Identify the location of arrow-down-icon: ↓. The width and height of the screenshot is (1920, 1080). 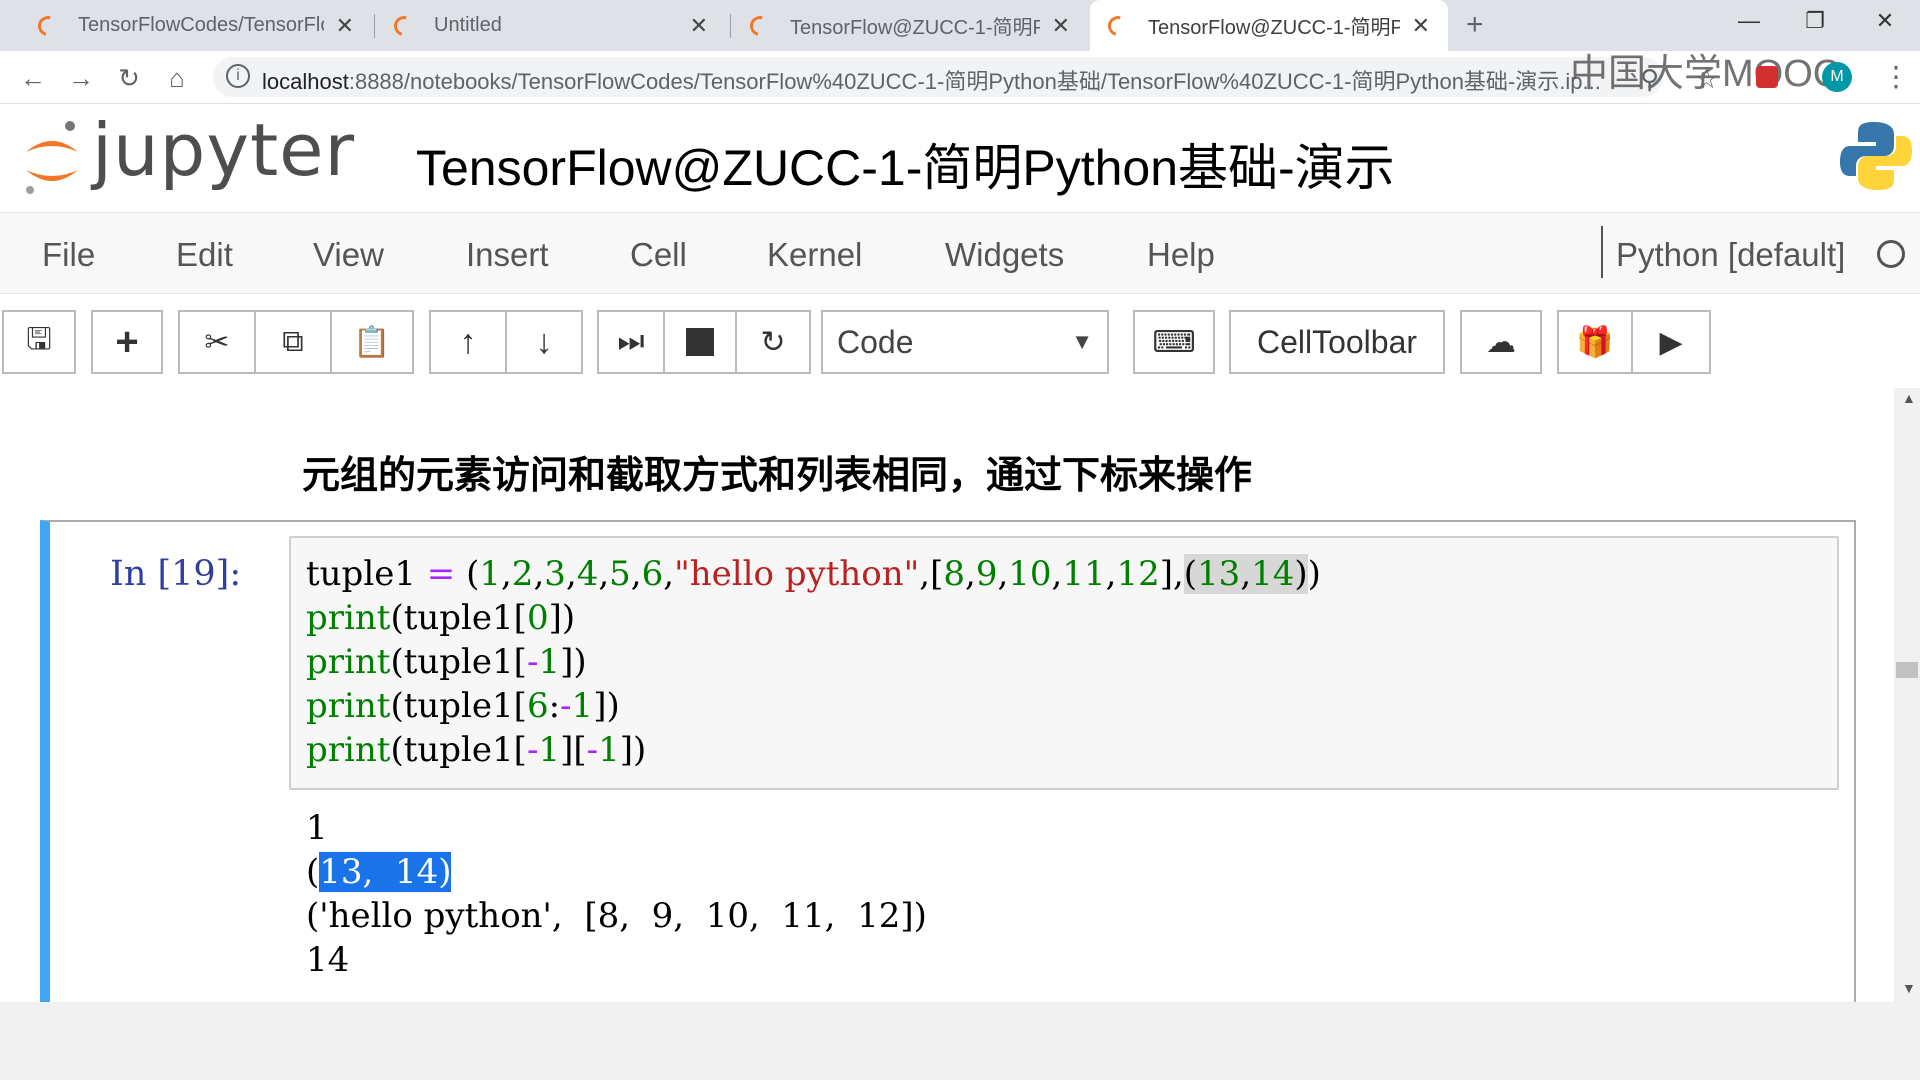
(544, 341).